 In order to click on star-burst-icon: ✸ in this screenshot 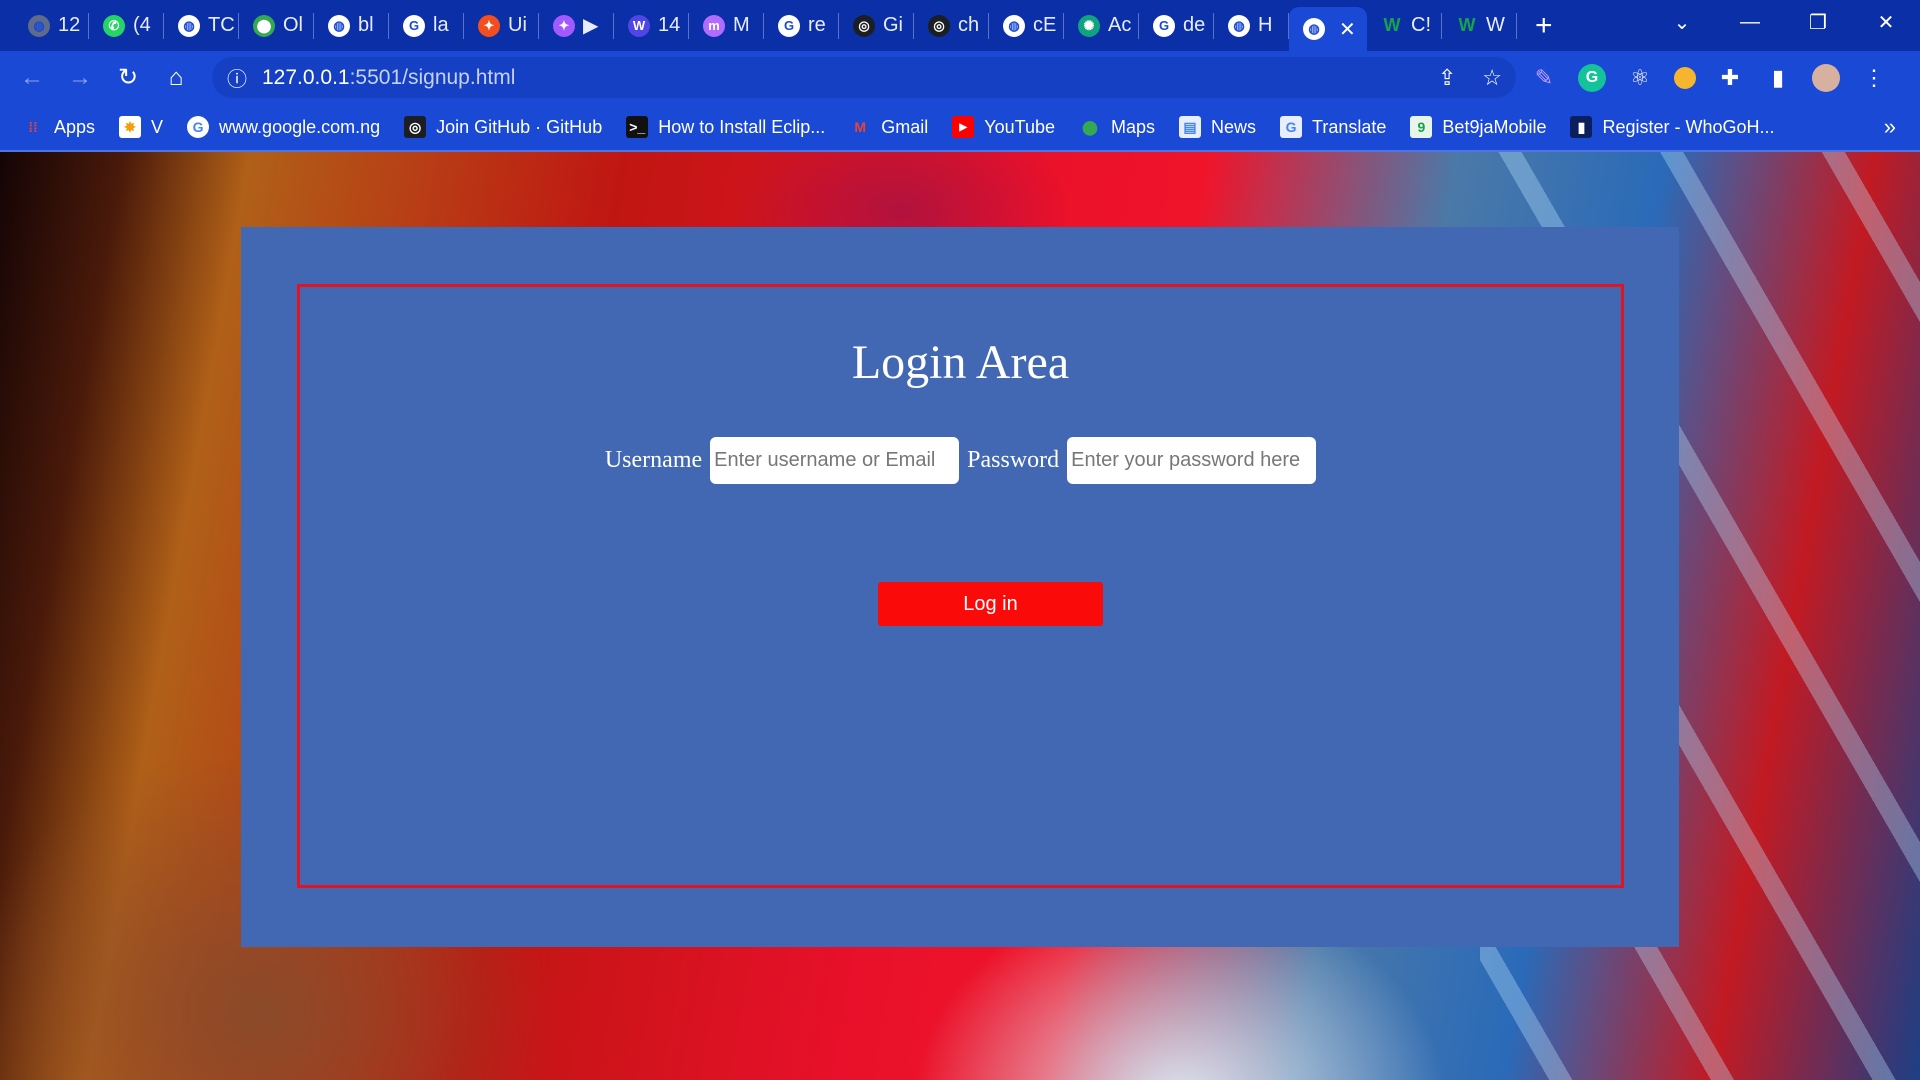, I will do `click(130, 127)`.